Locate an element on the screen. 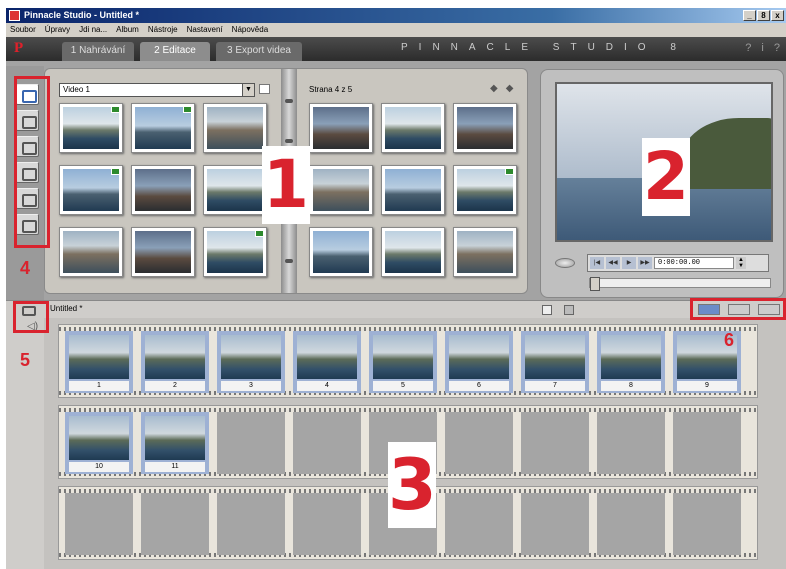 The width and height of the screenshot is (786, 569). app-icon is located at coordinates (14, 15).